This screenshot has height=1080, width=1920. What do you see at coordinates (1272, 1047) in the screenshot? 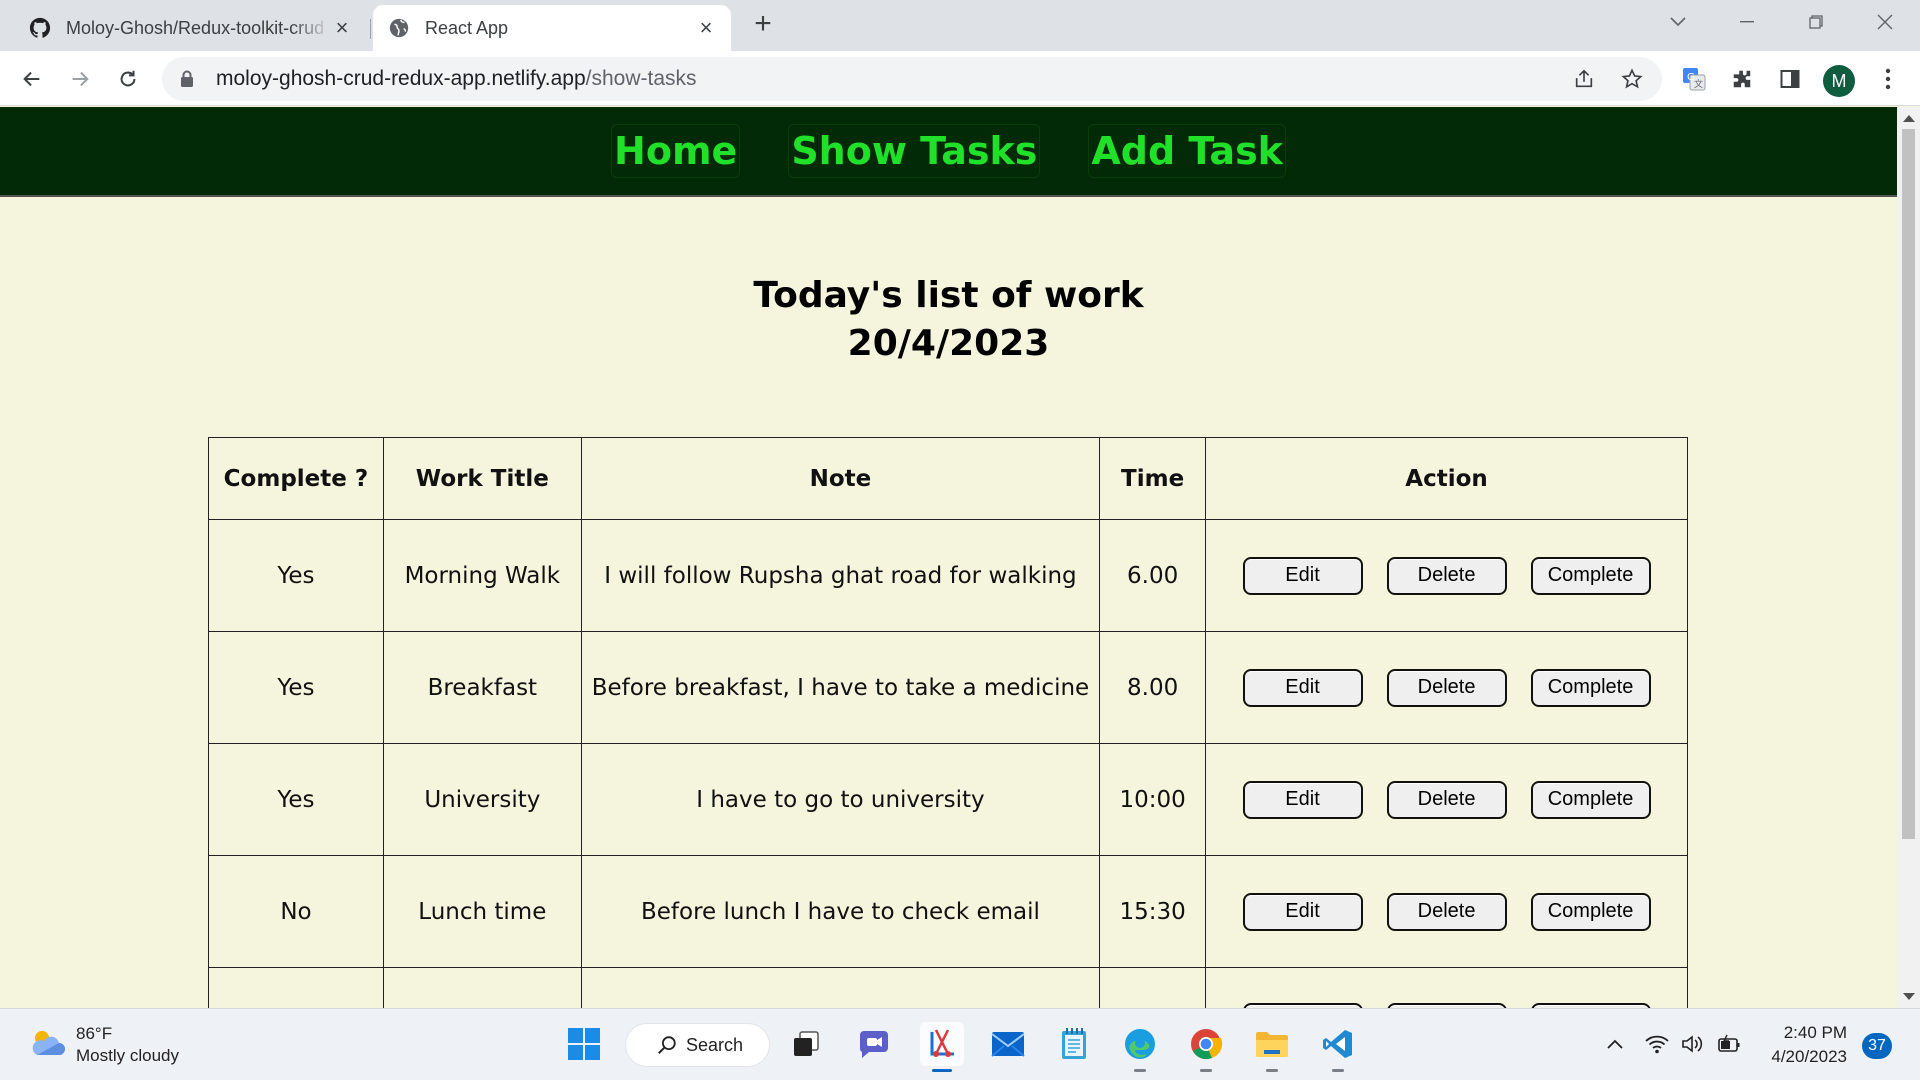
I see `file-explorer-icon` at bounding box center [1272, 1047].